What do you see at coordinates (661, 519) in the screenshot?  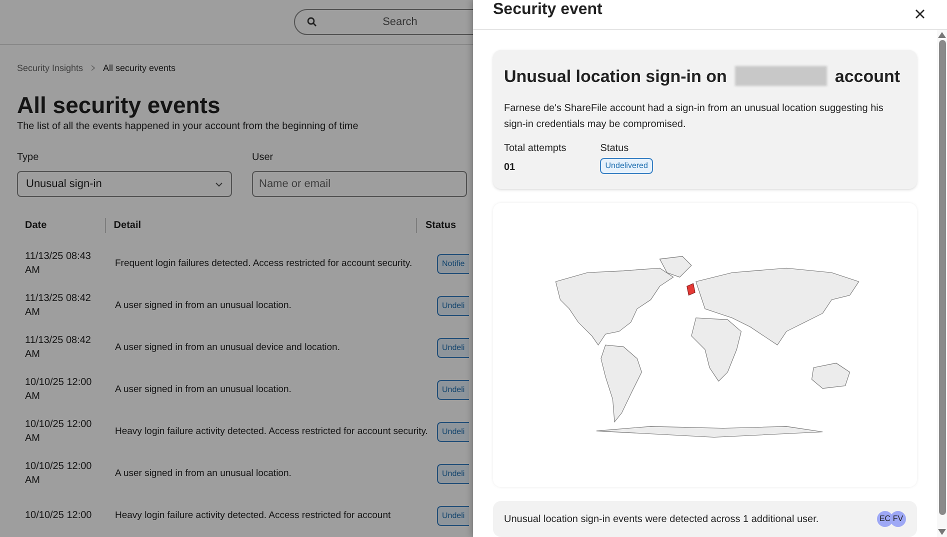 I see `footer-text: Unusual location sign-in events were detected across 1 additional user.` at bounding box center [661, 519].